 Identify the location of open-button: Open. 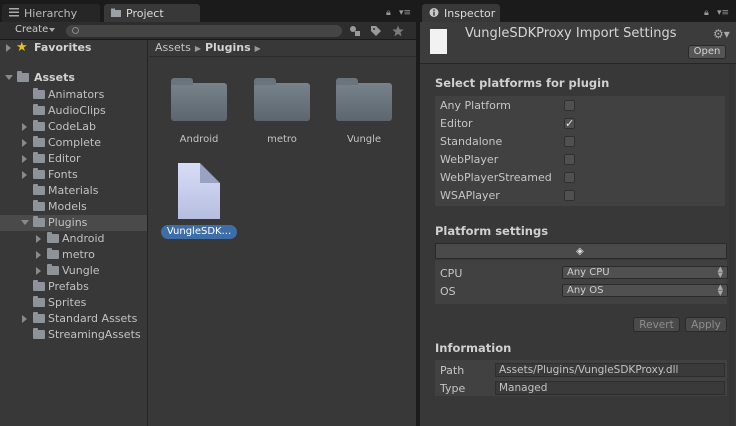
(707, 52).